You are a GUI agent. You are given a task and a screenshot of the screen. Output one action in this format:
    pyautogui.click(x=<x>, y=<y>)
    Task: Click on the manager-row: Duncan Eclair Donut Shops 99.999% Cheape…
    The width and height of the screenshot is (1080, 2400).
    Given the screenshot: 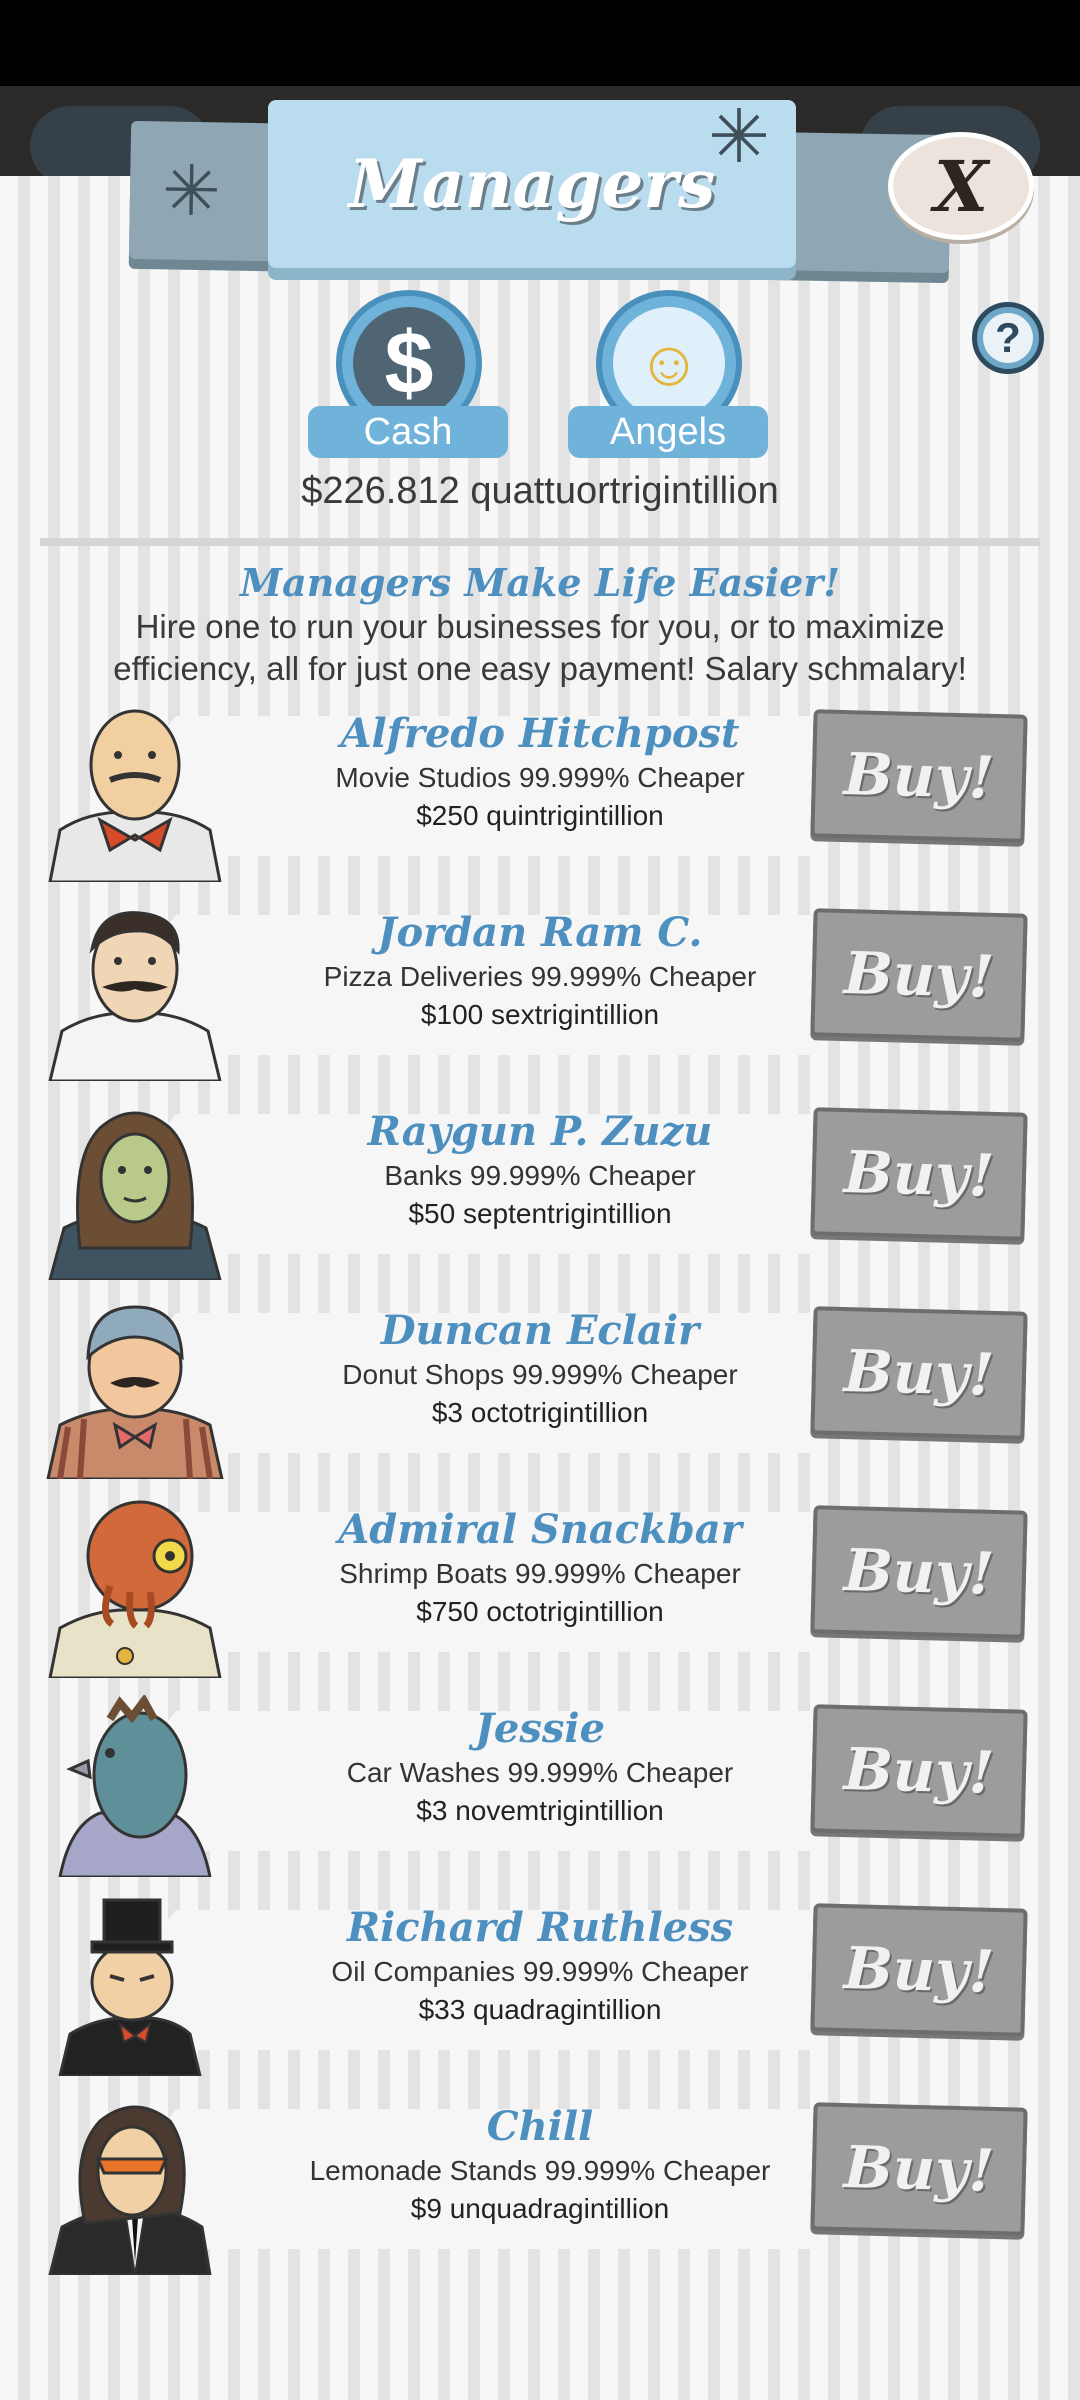 What is the action you would take?
    pyautogui.click(x=540, y=1388)
    